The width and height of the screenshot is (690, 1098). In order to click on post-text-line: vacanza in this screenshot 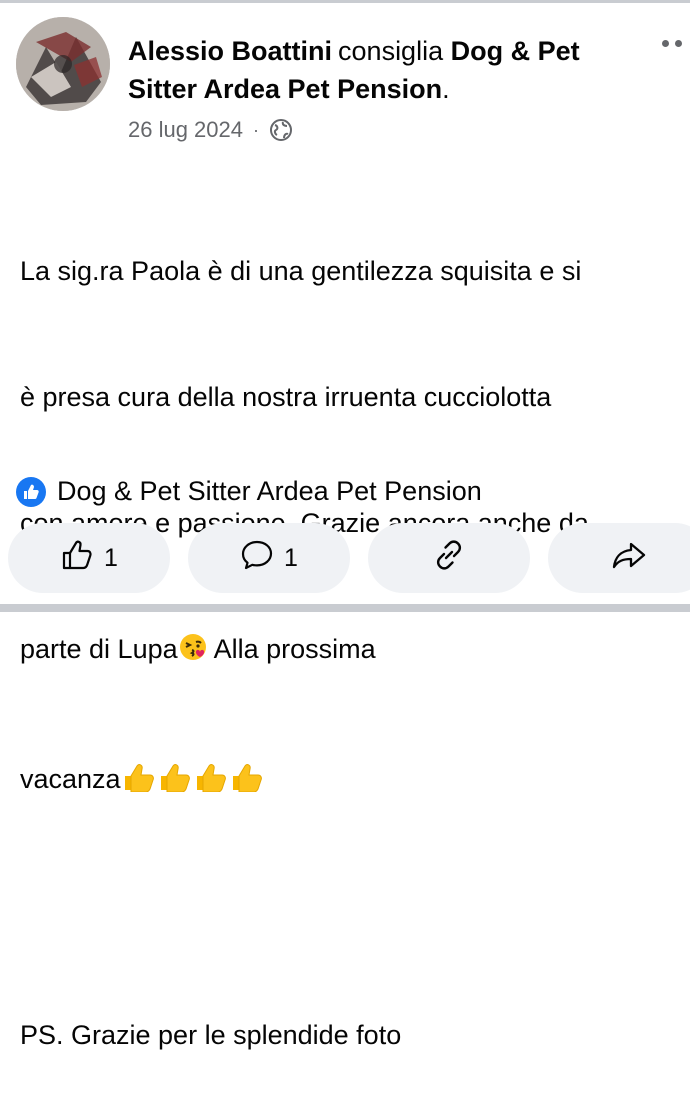, I will do `click(355, 781)`.